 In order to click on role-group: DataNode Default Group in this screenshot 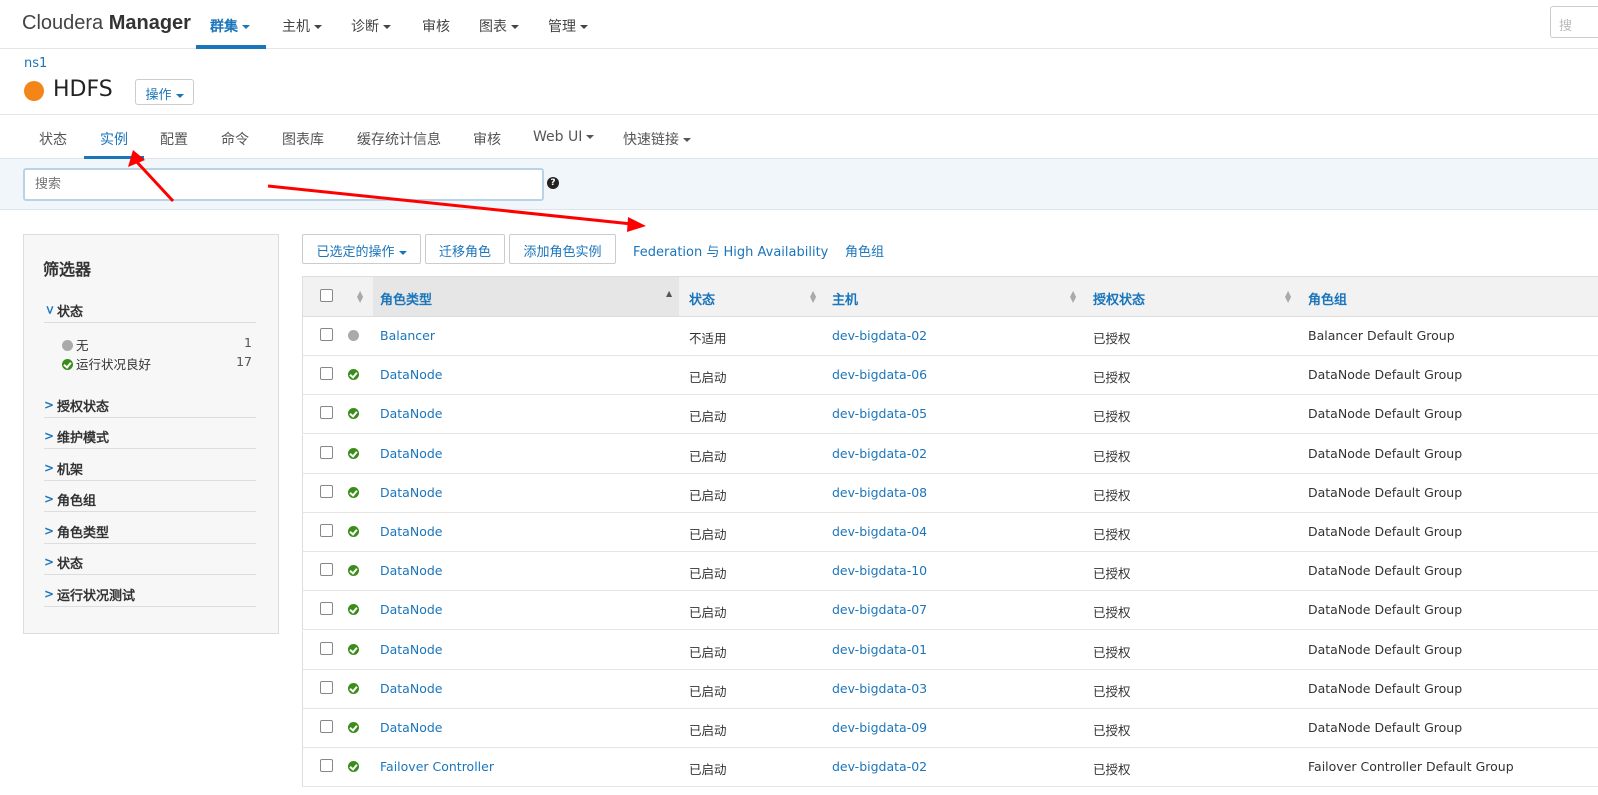, I will do `click(1385, 531)`.